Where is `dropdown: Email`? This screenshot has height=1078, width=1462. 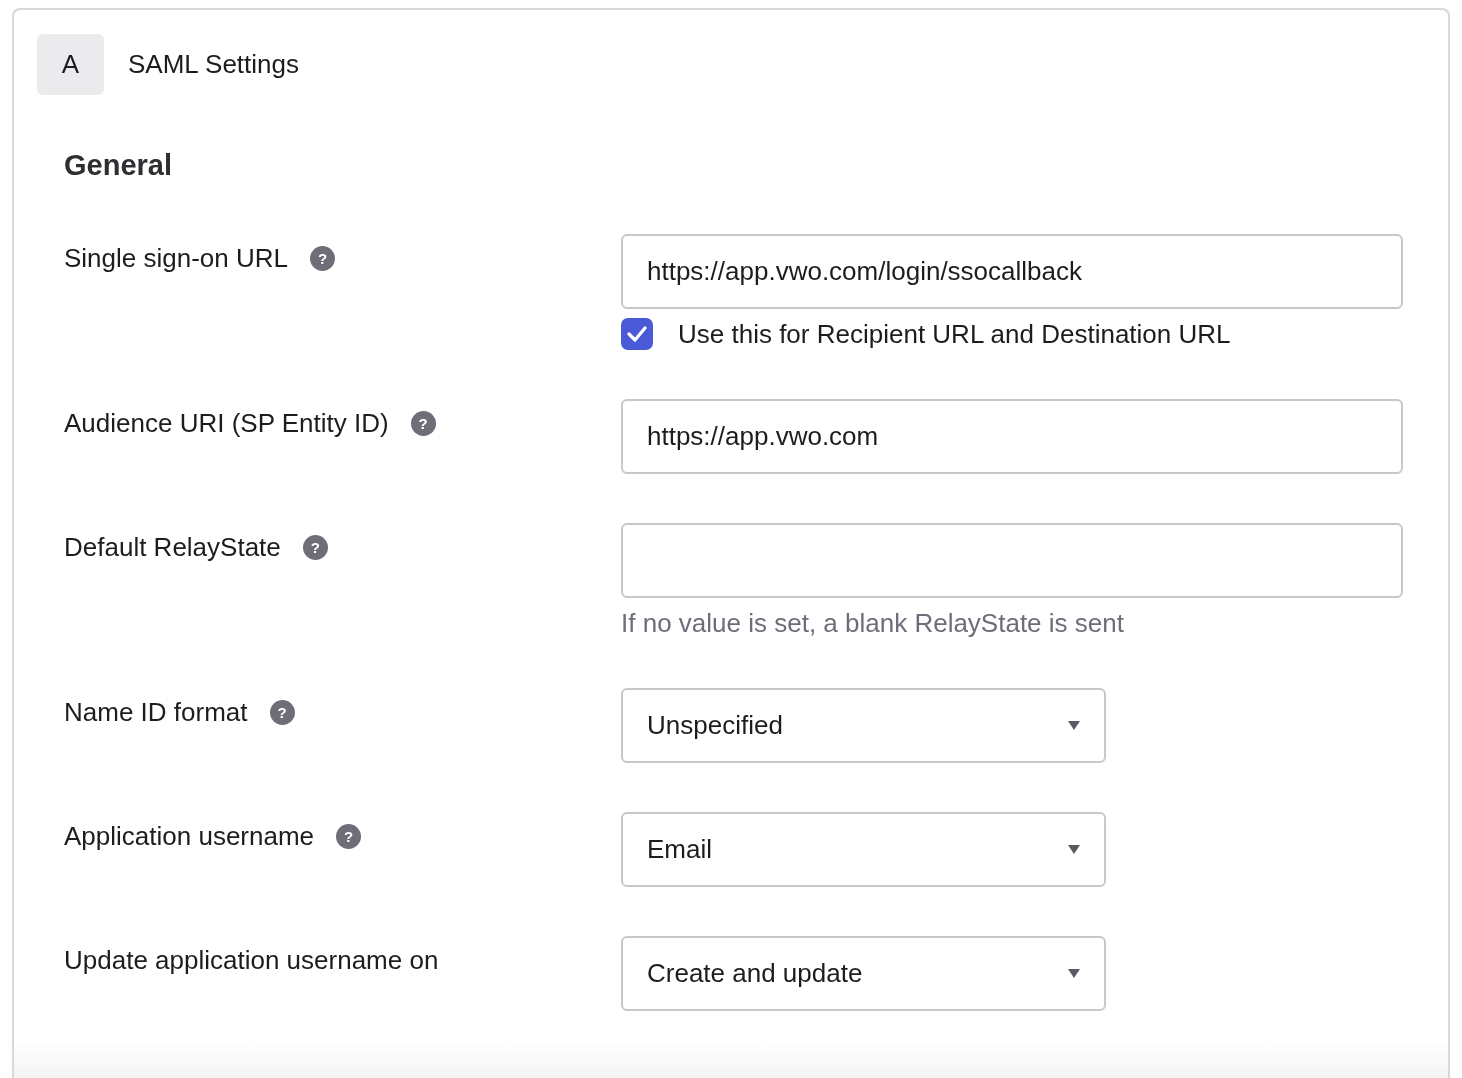
dropdown: Email is located at coordinates (863, 849).